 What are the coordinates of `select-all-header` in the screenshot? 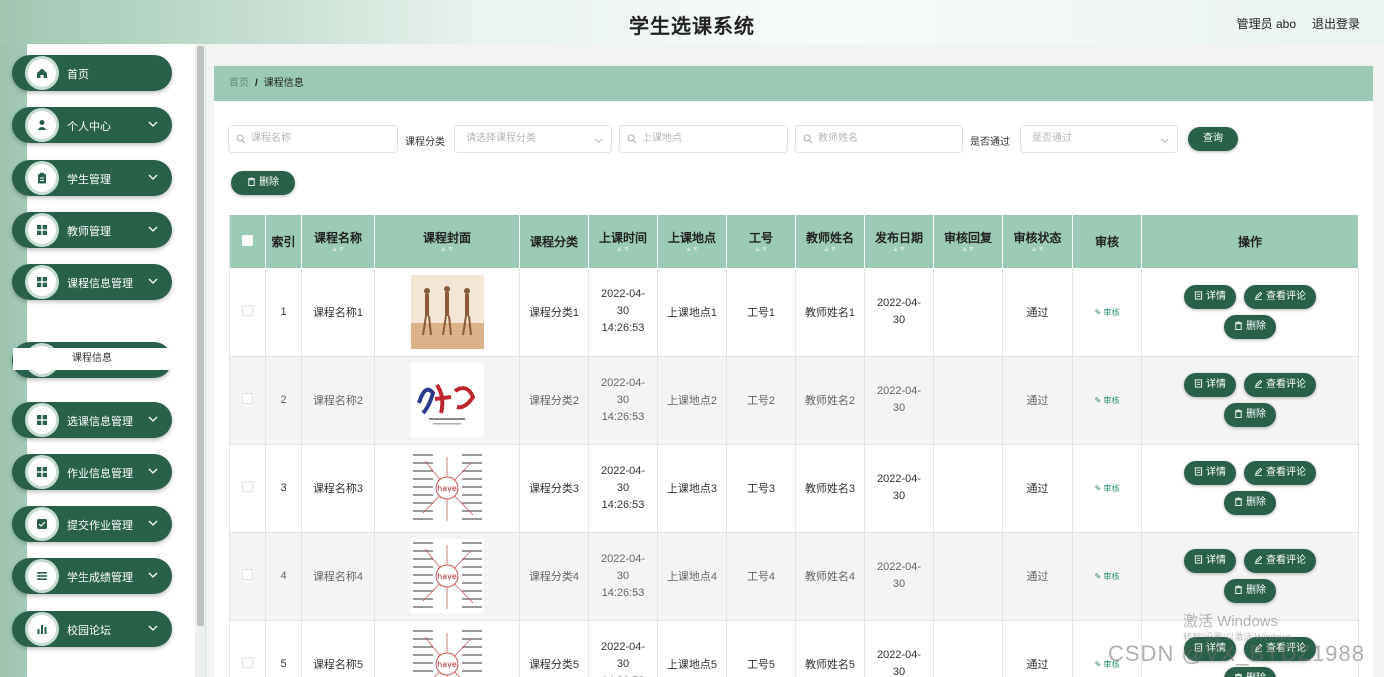 It's located at (247, 241).